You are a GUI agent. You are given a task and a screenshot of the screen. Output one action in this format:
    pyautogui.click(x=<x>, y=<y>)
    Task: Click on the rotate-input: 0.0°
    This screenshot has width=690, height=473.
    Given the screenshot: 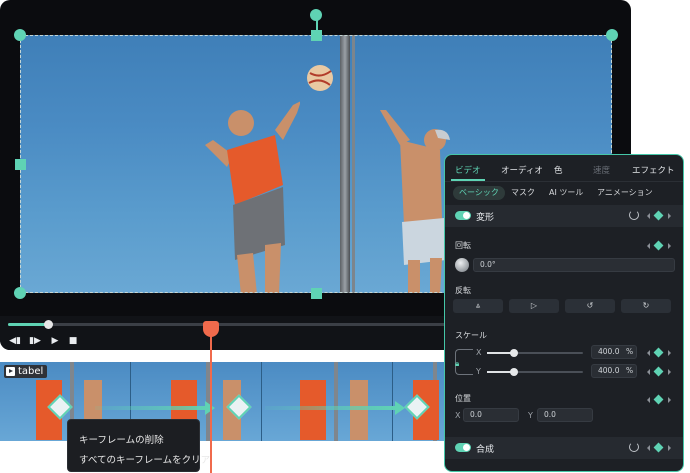 What is the action you would take?
    pyautogui.click(x=574, y=265)
    